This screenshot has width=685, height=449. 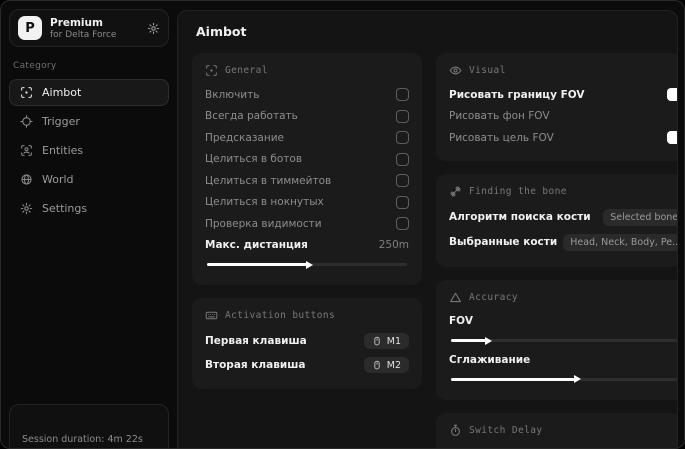 What do you see at coordinates (268, 180) in the screenshot?
I see `toggle-label: Целиться в тиммейтов` at bounding box center [268, 180].